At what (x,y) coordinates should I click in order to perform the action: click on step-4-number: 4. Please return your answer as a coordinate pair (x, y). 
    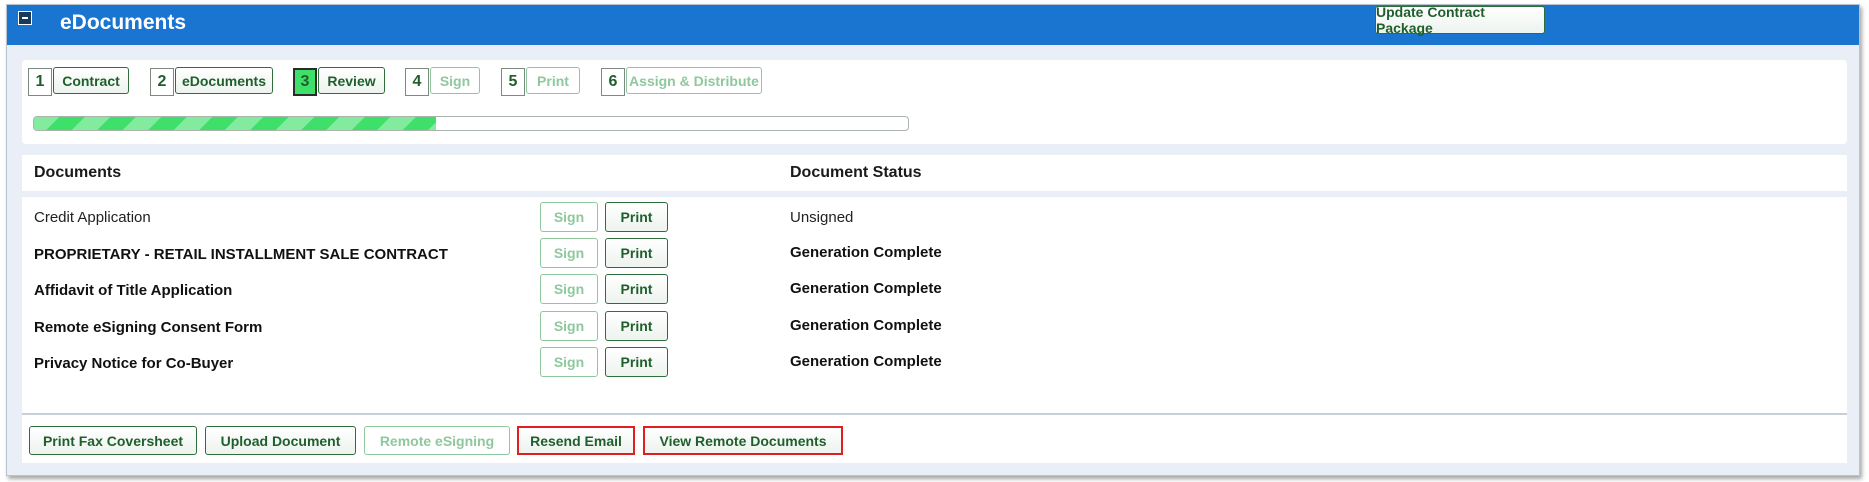
    Looking at the image, I should click on (417, 82).